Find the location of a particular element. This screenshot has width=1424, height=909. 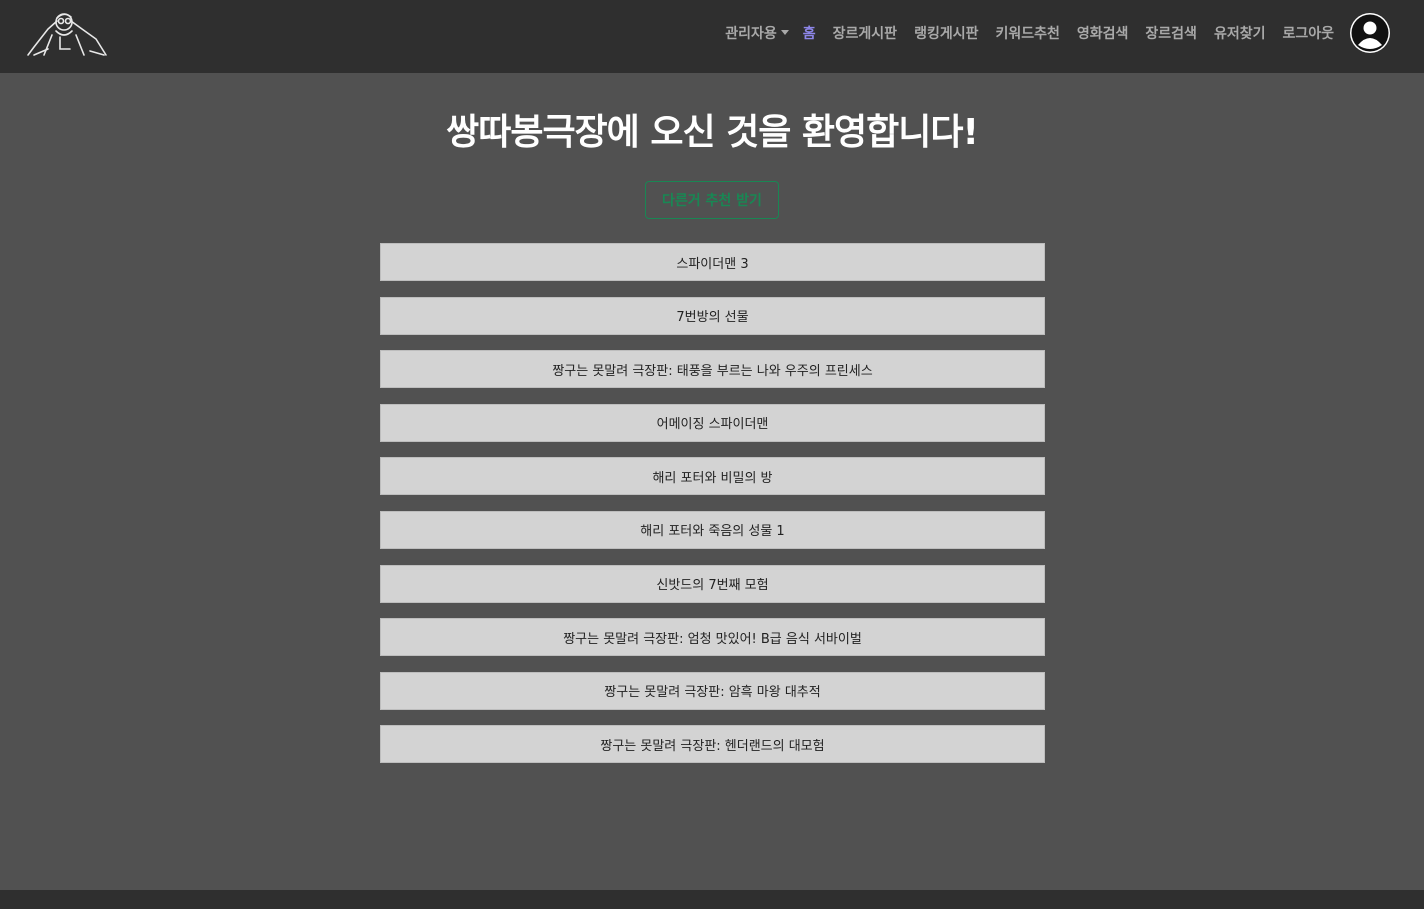

list-item: 짱구는 못말려 극장판: 암흑 마왕 대추적 is located at coordinates (712, 690).